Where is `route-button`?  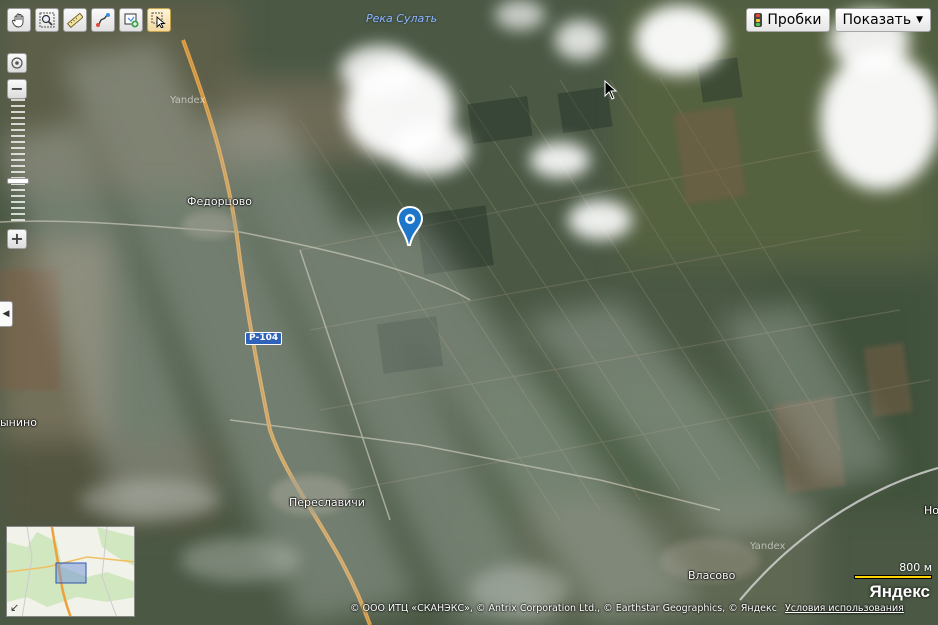
route-button is located at coordinates (103, 20).